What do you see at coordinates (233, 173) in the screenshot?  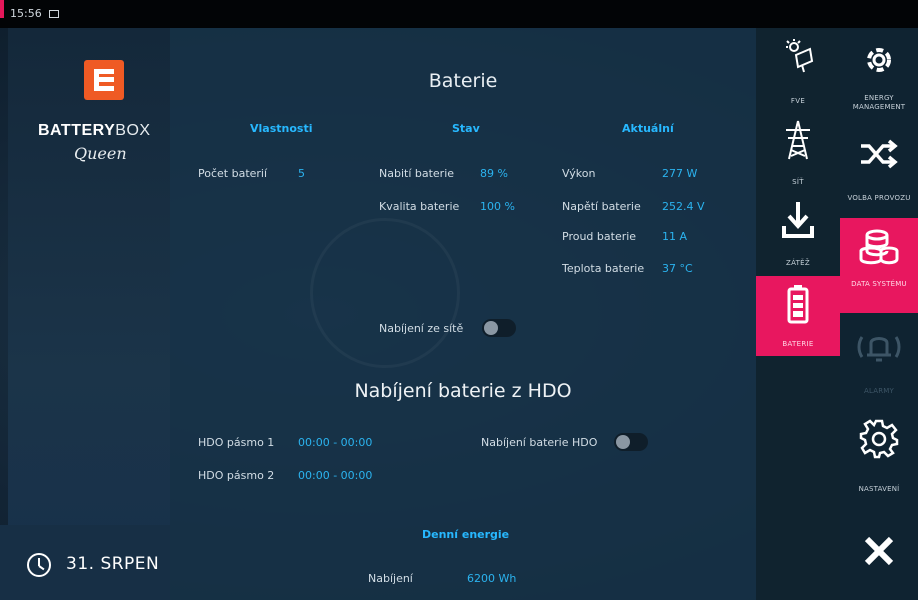 I see `battery-count-label: Počet baterií` at bounding box center [233, 173].